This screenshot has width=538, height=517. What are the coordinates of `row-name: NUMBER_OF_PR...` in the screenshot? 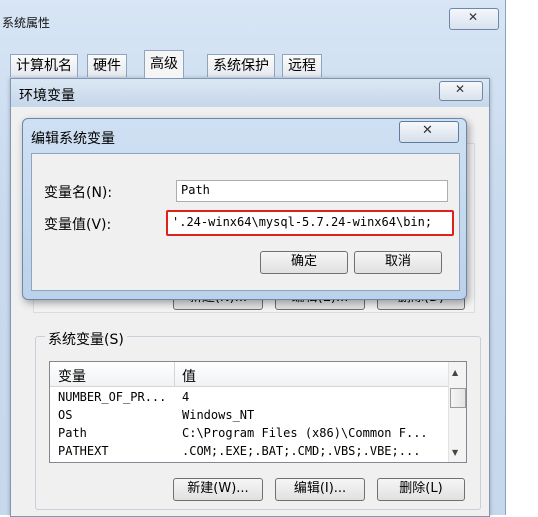 It's located at (112, 397).